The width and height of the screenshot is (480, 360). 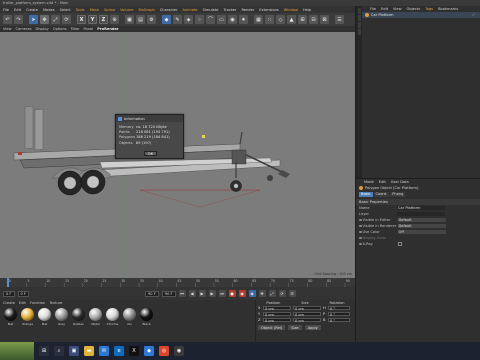 What do you see at coordinates (103, 19) in the screenshot?
I see `z-axis-lock-button: Z` at bounding box center [103, 19].